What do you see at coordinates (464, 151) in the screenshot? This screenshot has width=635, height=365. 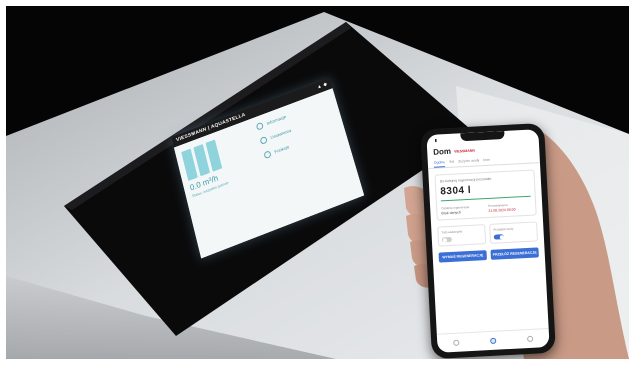 I see `brand-logo: VIESSMANN` at bounding box center [464, 151].